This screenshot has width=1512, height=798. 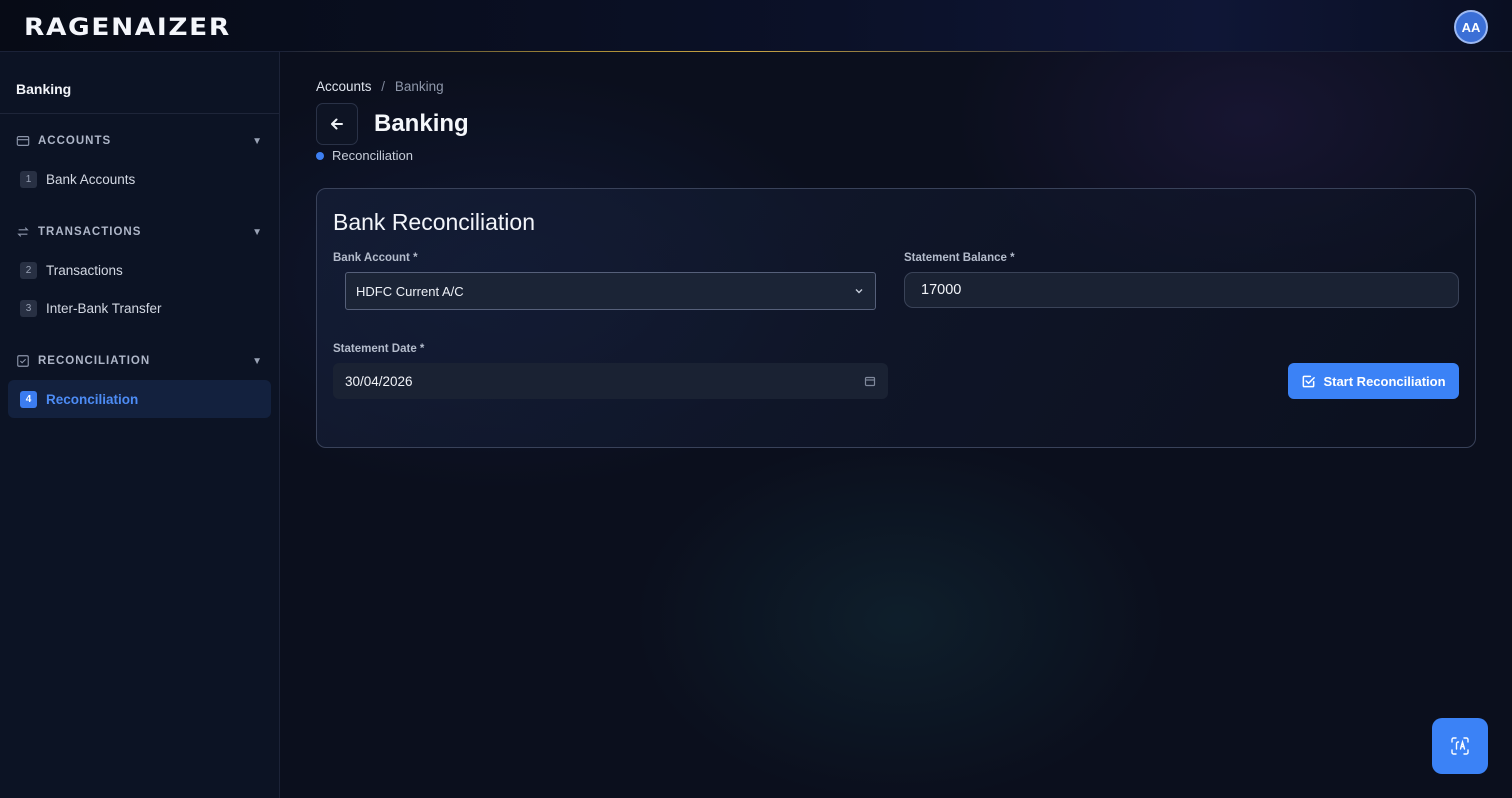 What do you see at coordinates (104, 308) in the screenshot?
I see `sidebar-item-label: Inter-Bank Transfer` at bounding box center [104, 308].